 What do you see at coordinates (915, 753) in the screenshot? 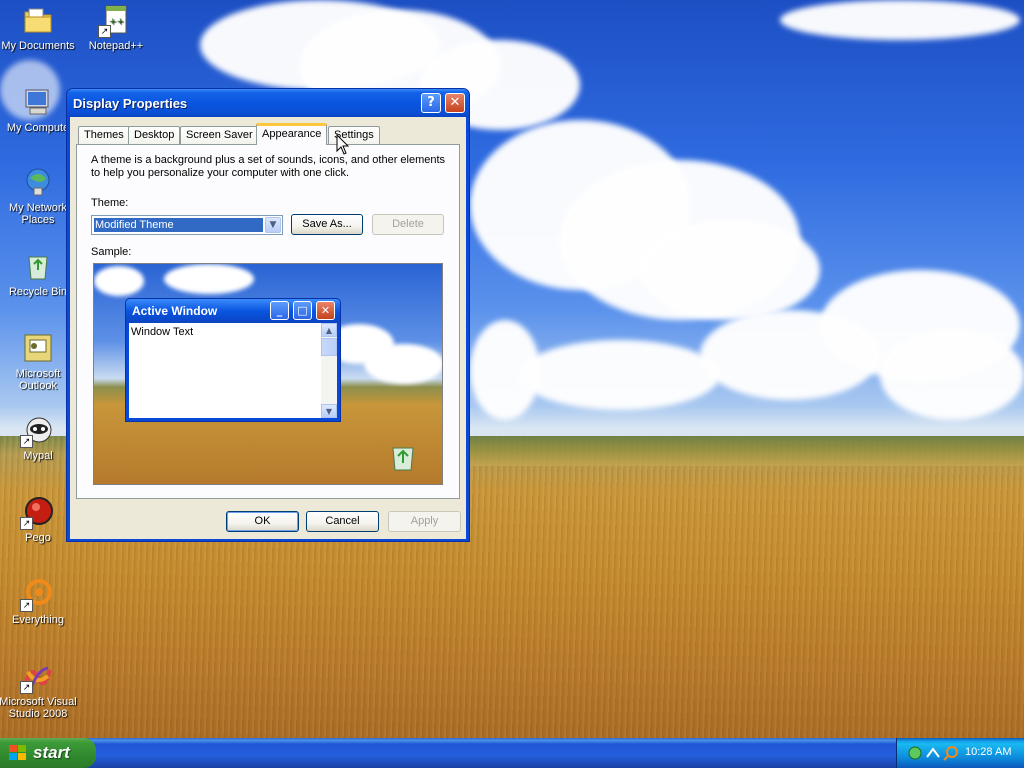
I see `tray-network-icon` at bounding box center [915, 753].